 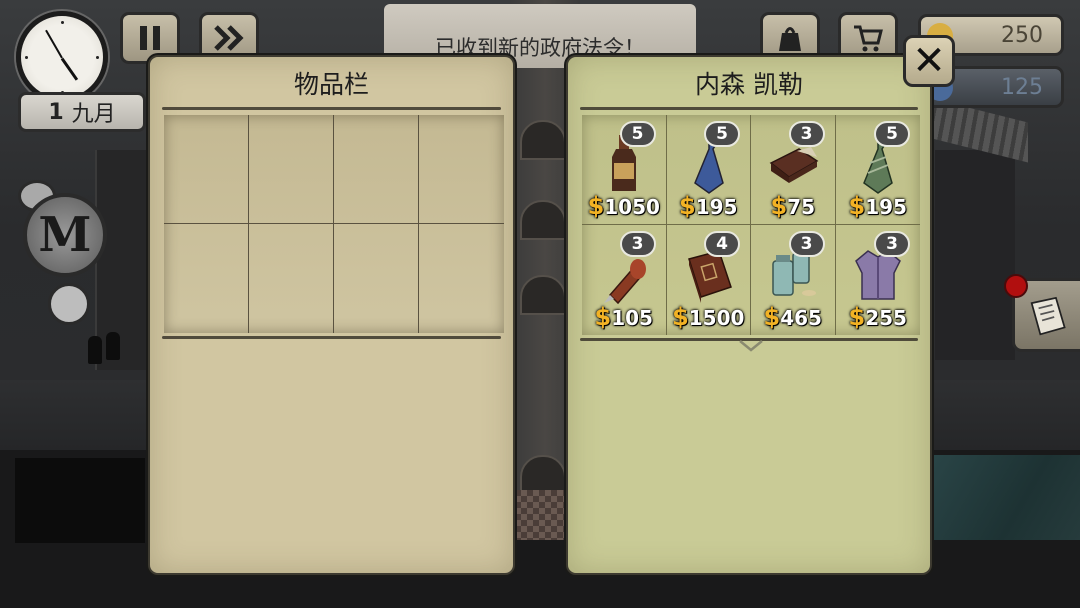 What do you see at coordinates (623, 206) in the screenshot?
I see `item-price: $1050` at bounding box center [623, 206].